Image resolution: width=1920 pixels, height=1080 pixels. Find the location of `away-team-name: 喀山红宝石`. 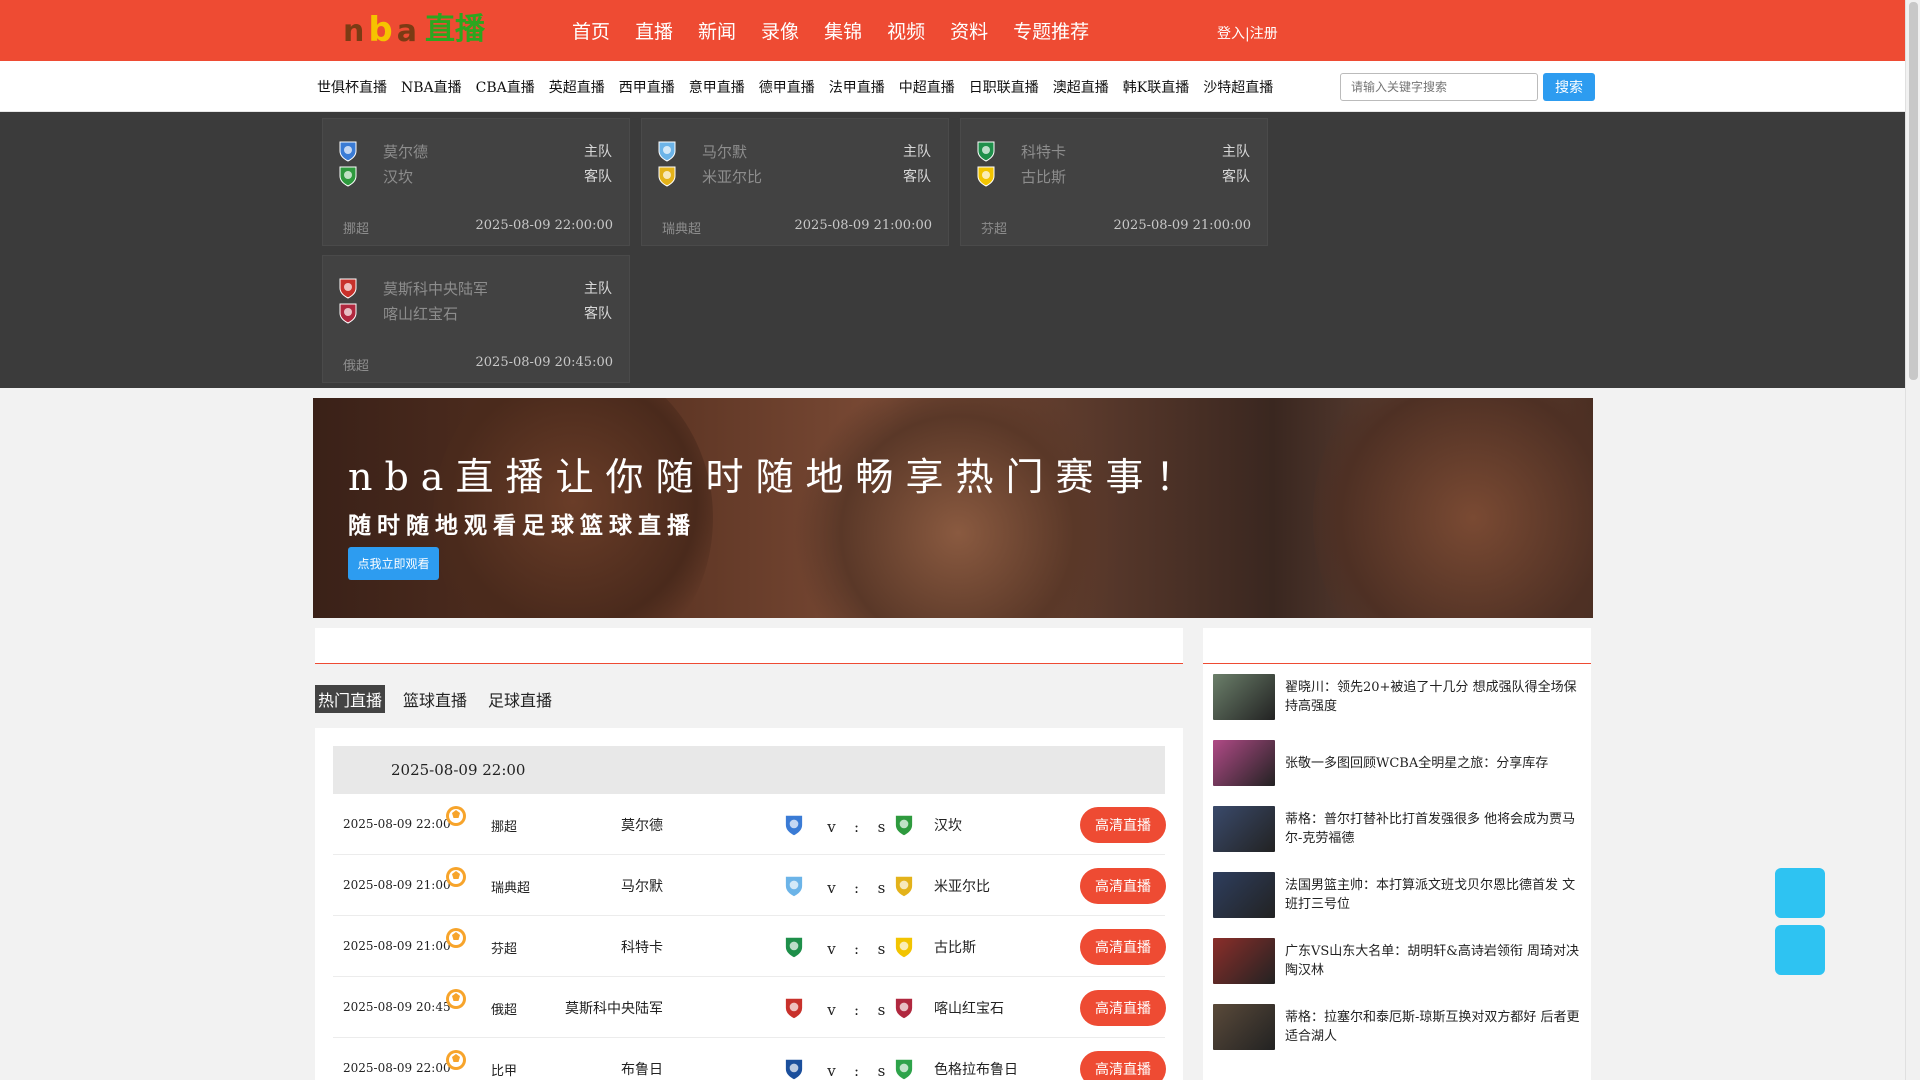

away-team-name: 喀山红宝石 is located at coordinates (421, 313).